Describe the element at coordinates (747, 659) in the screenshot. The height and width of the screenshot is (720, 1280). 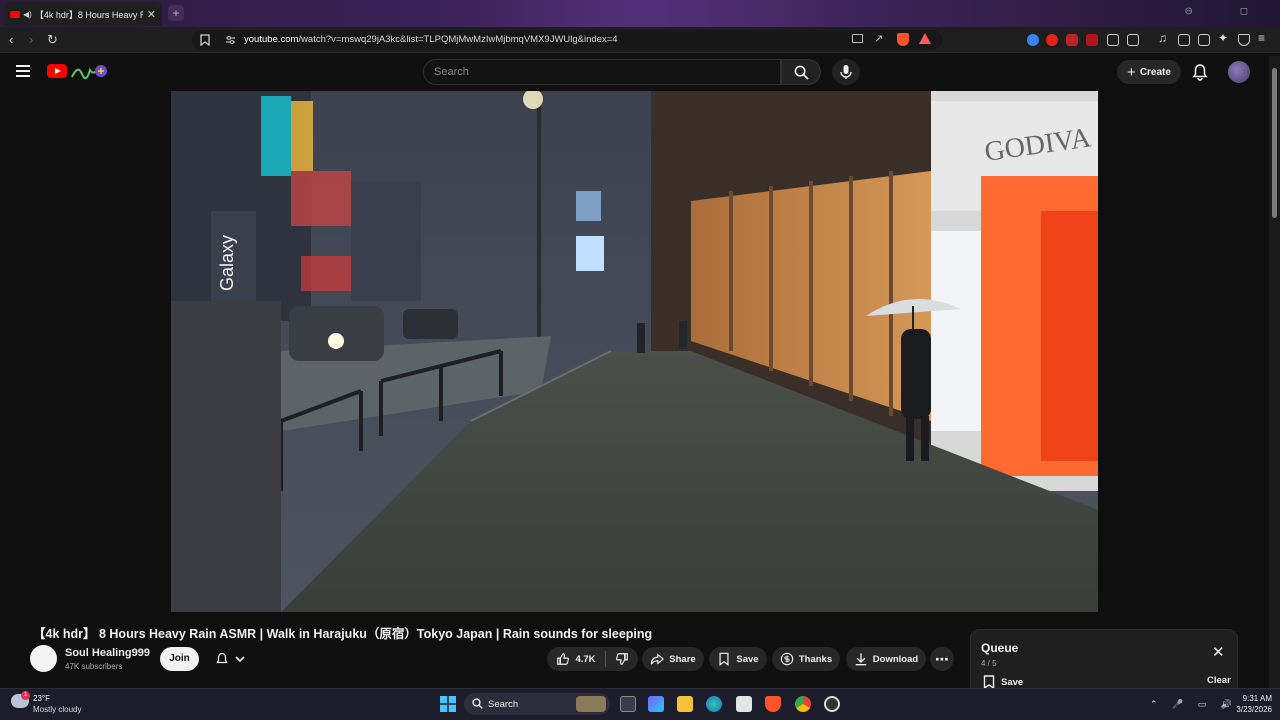
I see `save-label: Save` at that location.